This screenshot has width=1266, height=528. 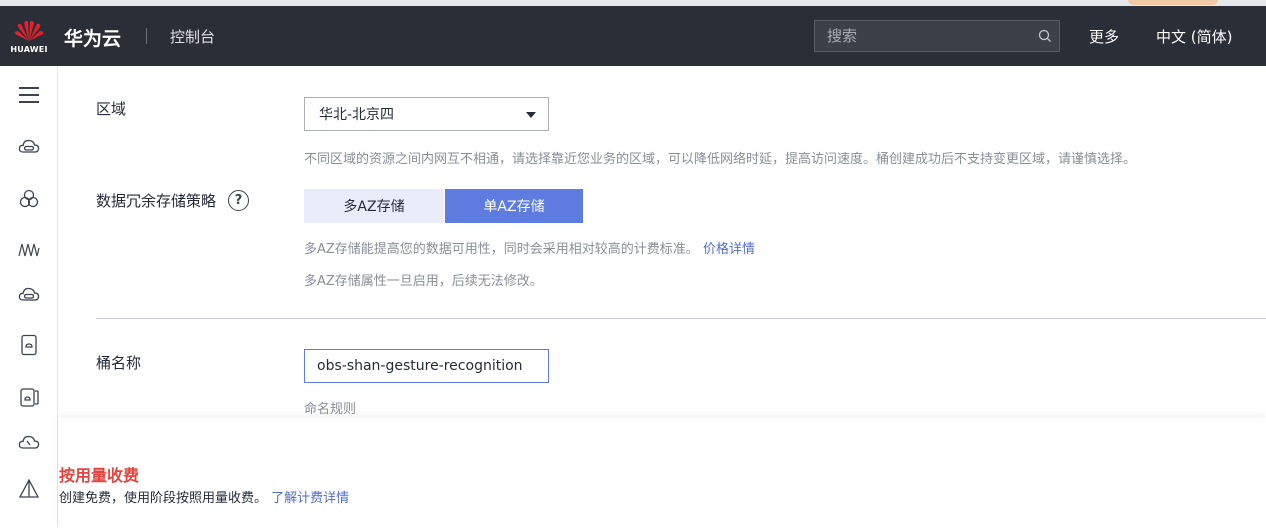 What do you see at coordinates (92, 37) in the screenshot?
I see `brand-title: 华为云` at bounding box center [92, 37].